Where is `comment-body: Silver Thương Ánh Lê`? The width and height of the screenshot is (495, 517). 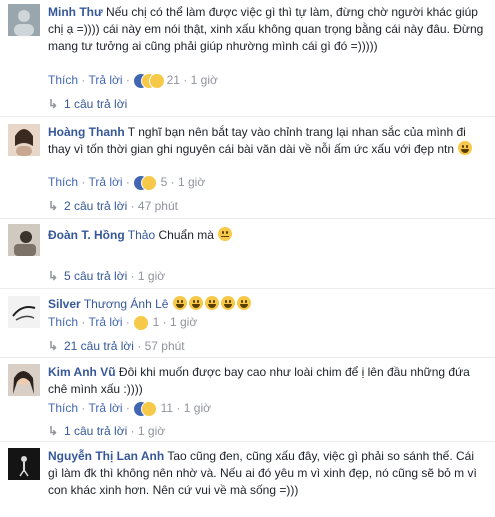 comment-body: Silver Thương Ánh Lê is located at coordinates (267, 304).